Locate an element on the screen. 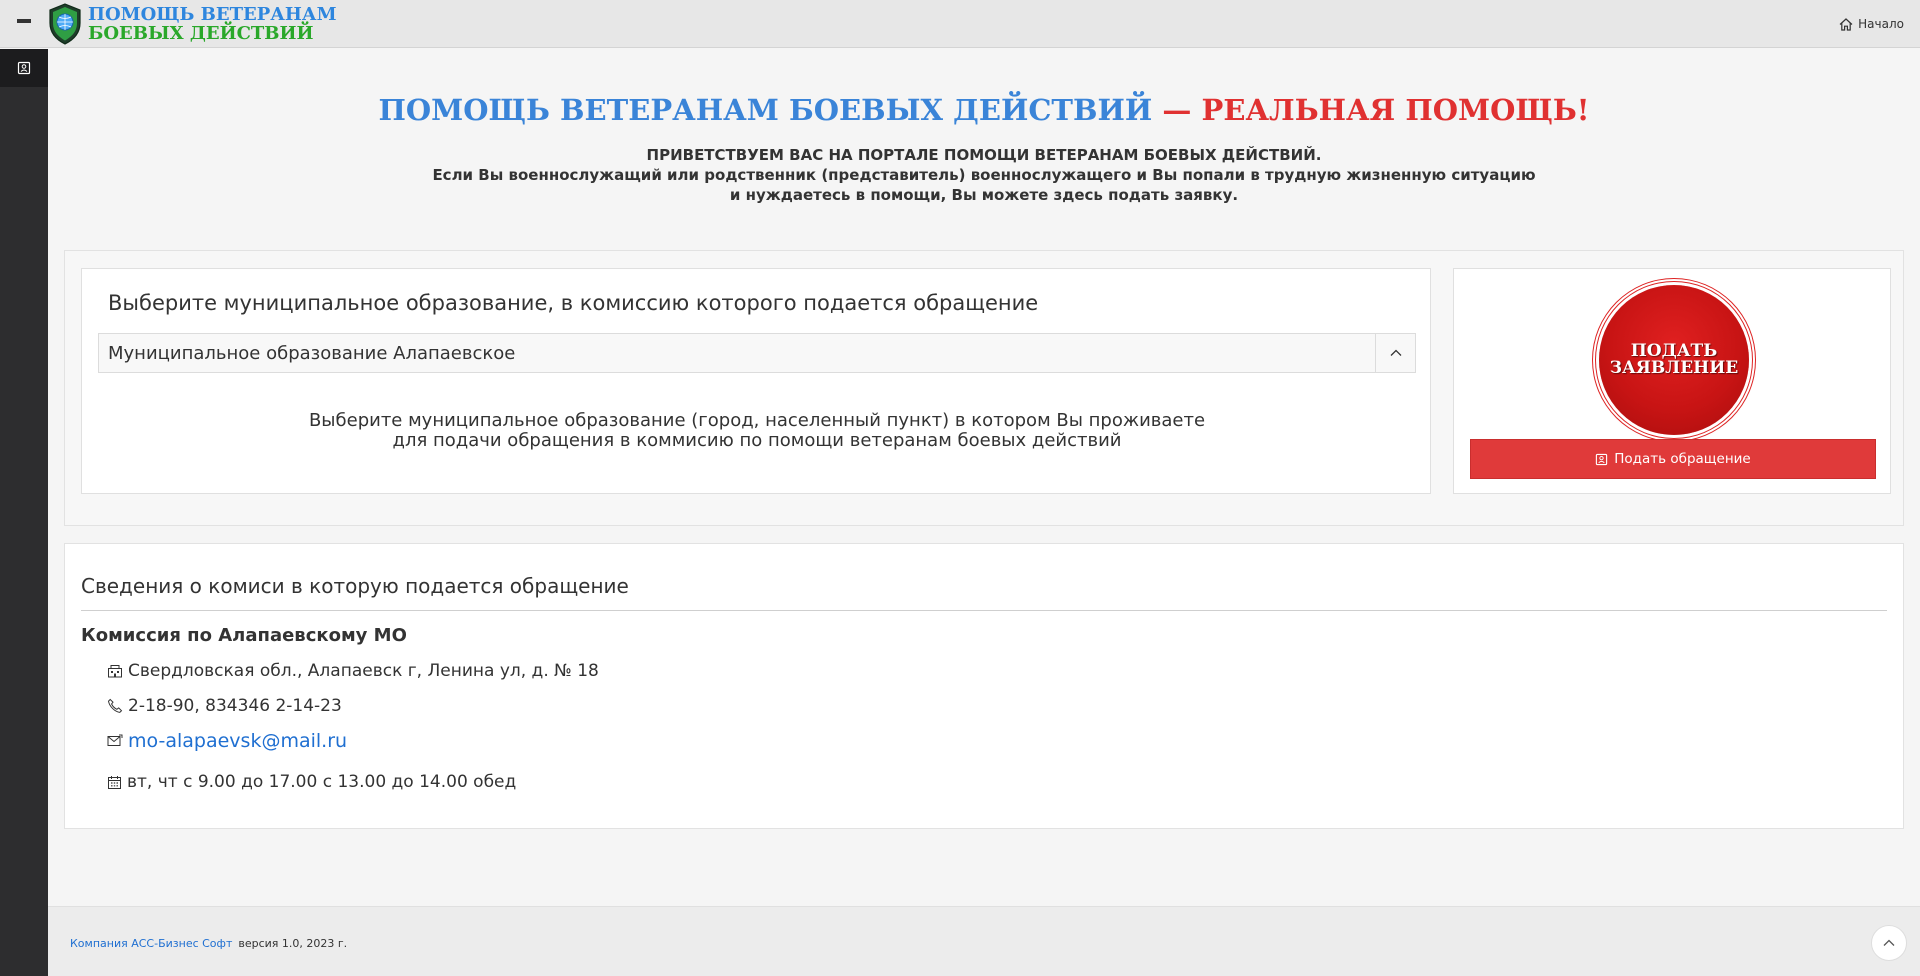 This screenshot has width=1920, height=976. home-link-label: Начало is located at coordinates (1881, 24).